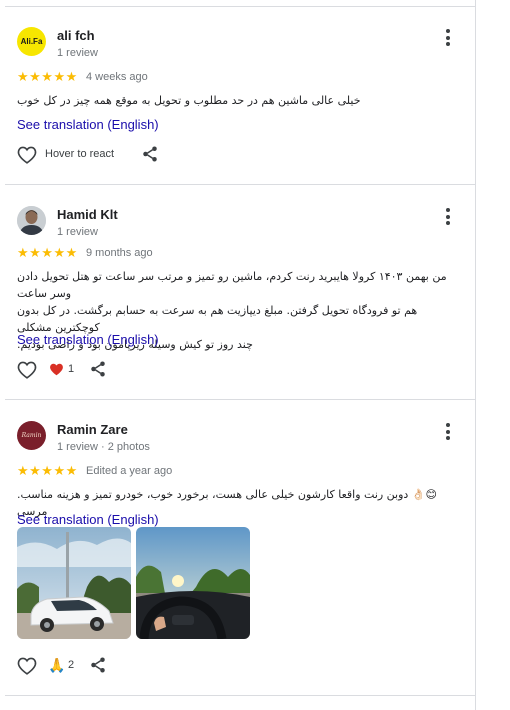 The height and width of the screenshot is (710, 510). I want to click on reaction-emoji: 🙏, so click(56, 665).